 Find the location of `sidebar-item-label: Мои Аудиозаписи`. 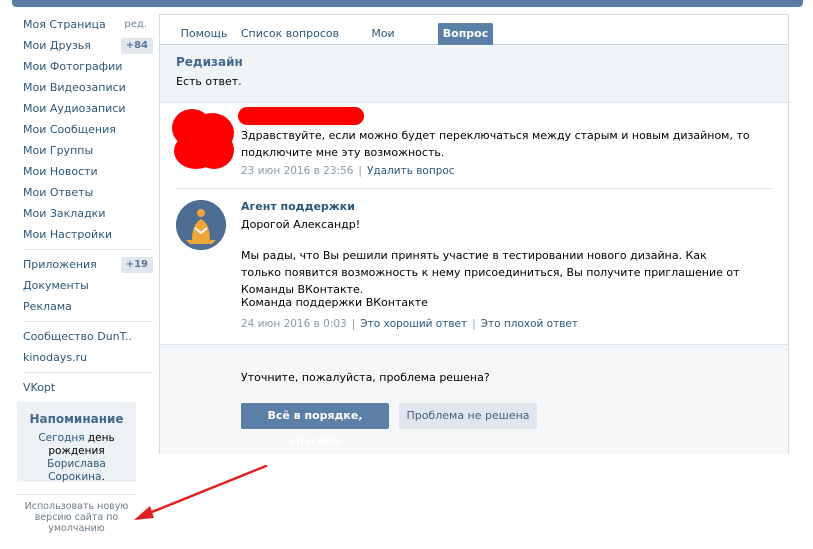

sidebar-item-label: Мои Аудиозаписи is located at coordinates (74, 108).